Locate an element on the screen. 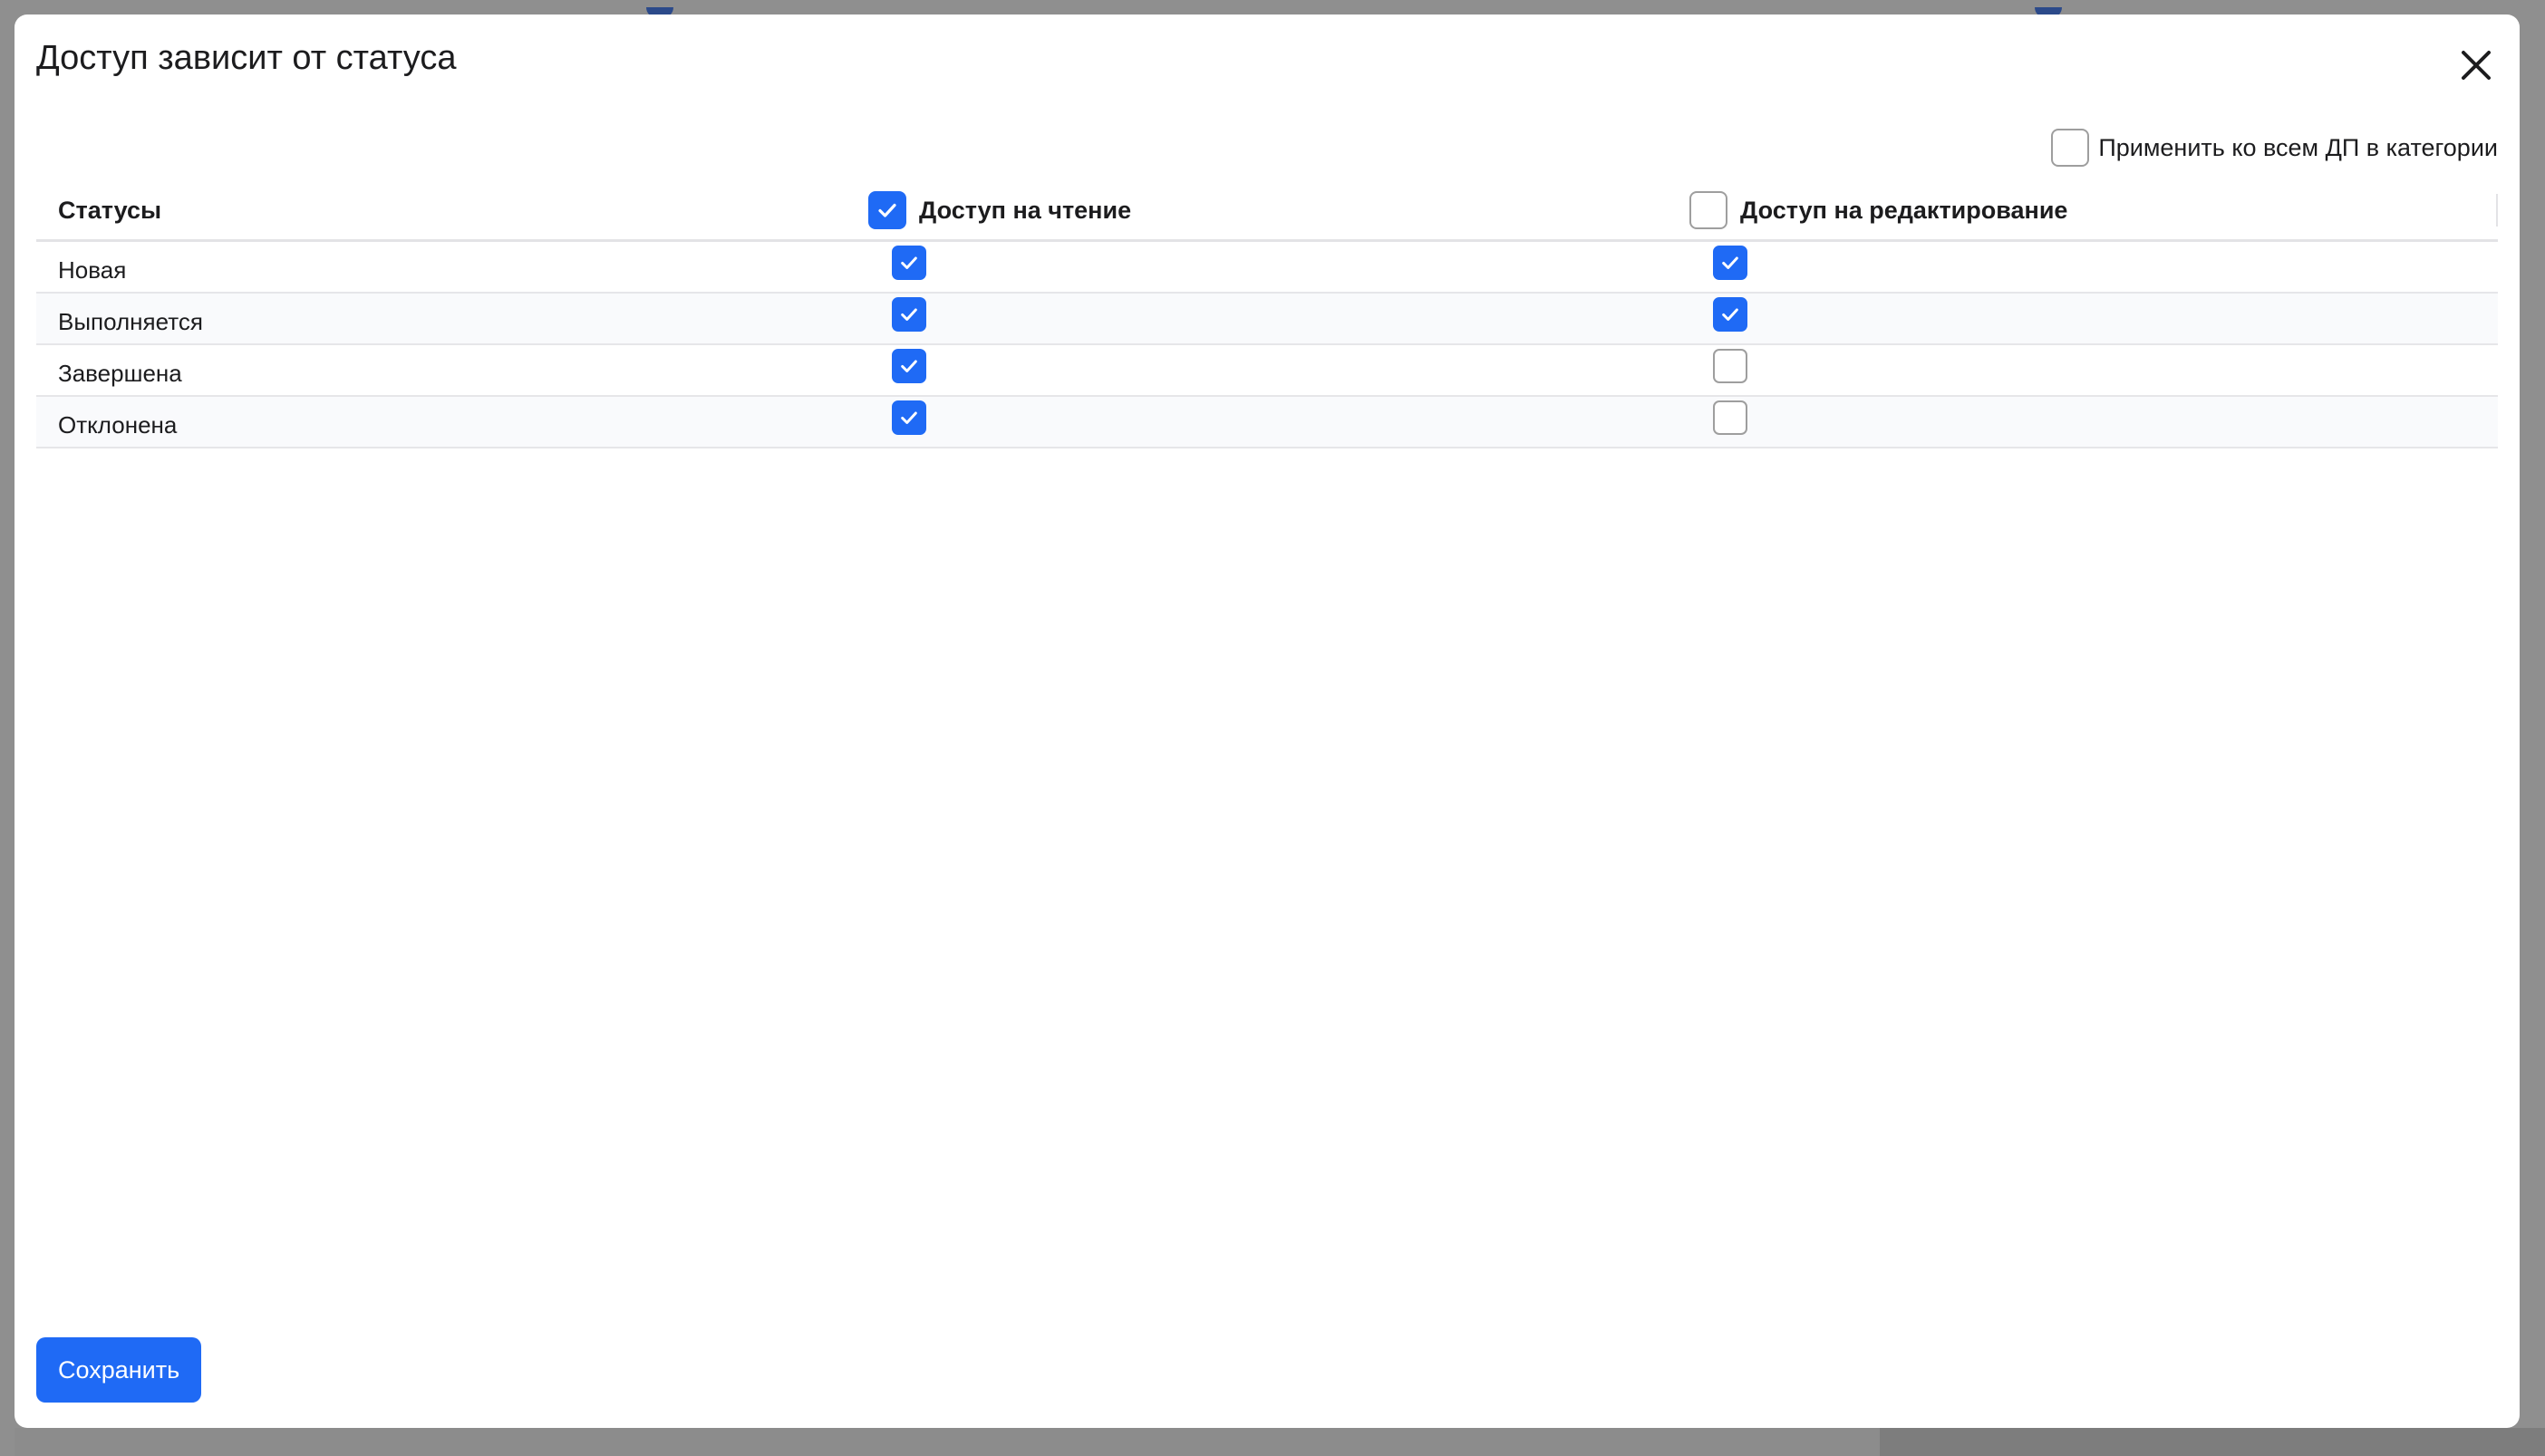  status-name: Завершена is located at coordinates (120, 373).